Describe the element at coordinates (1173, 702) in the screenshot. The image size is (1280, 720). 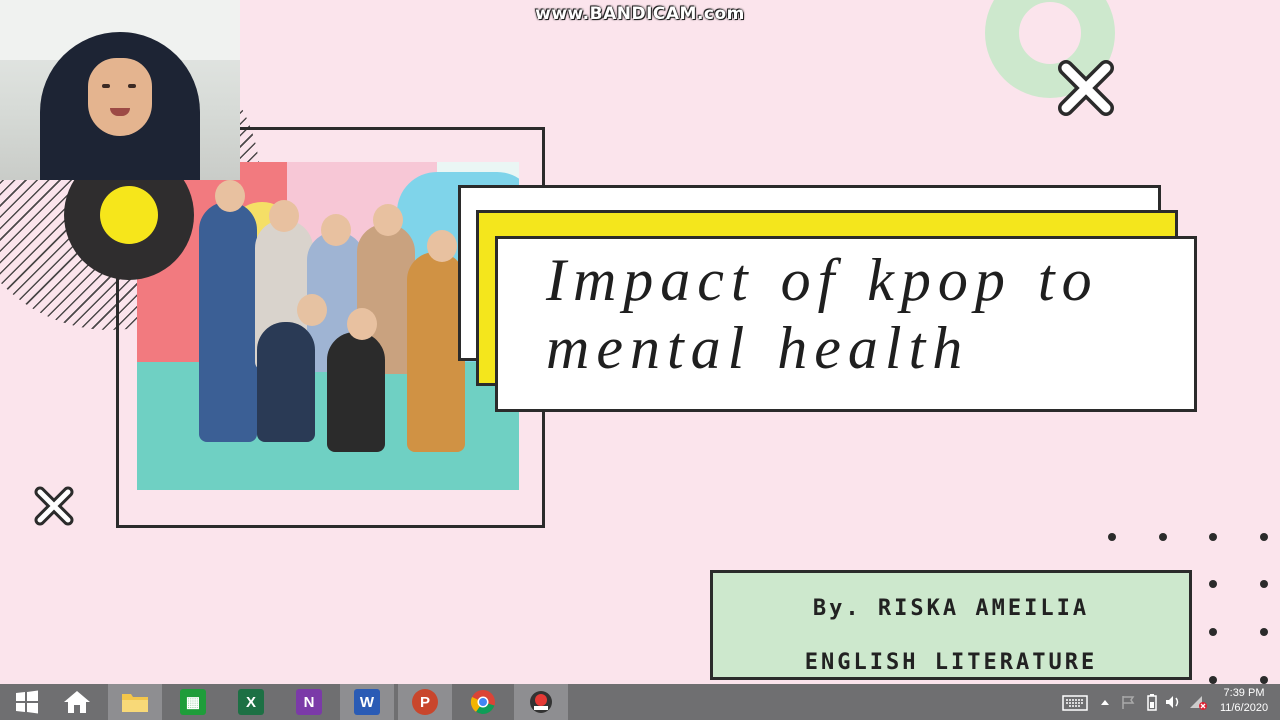
I see `speaker-icon` at that location.